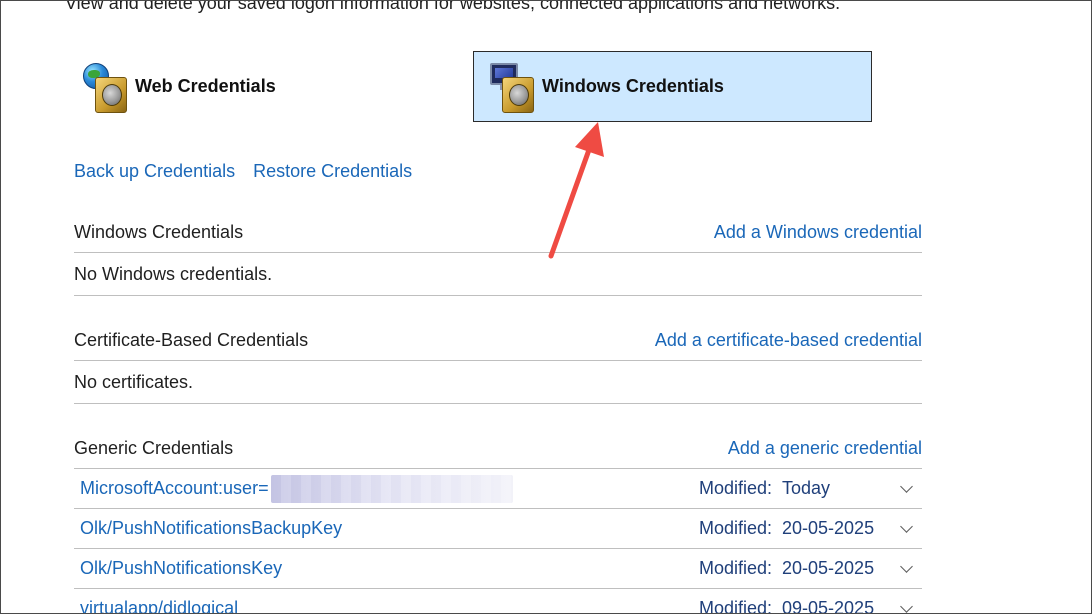 This screenshot has width=1092, height=614. I want to click on vault-monitor-icon, so click(513, 87).